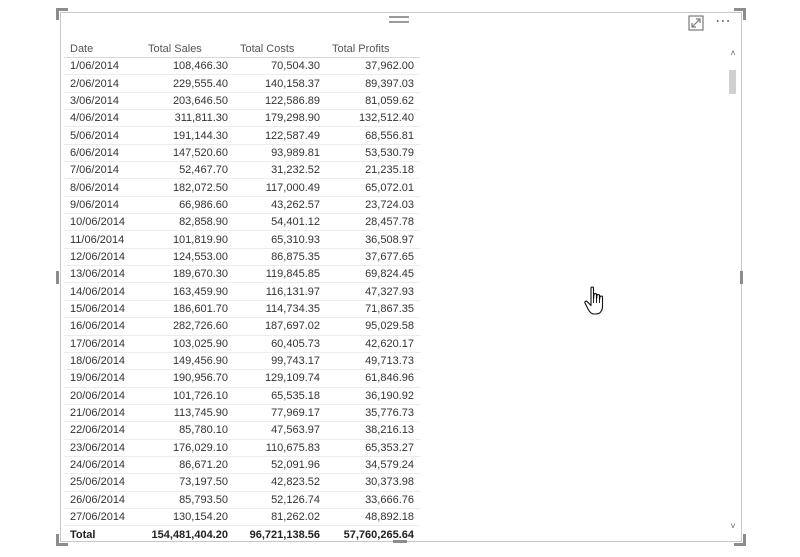 The height and width of the screenshot is (557, 800). Describe the element at coordinates (188, 66) in the screenshot. I see `row-sales-cell: 108,466.30` at that location.